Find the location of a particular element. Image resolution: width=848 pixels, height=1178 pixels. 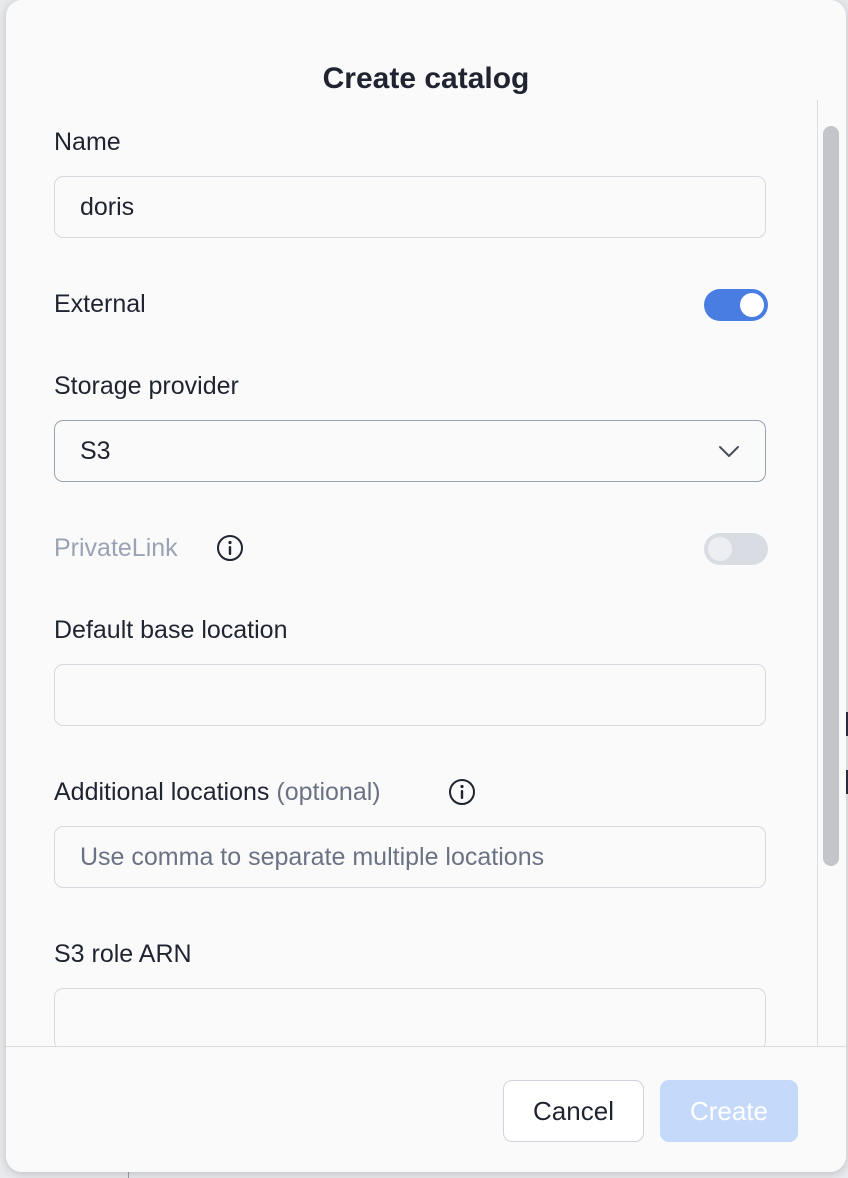

optional-hint: (optional) is located at coordinates (328, 792).